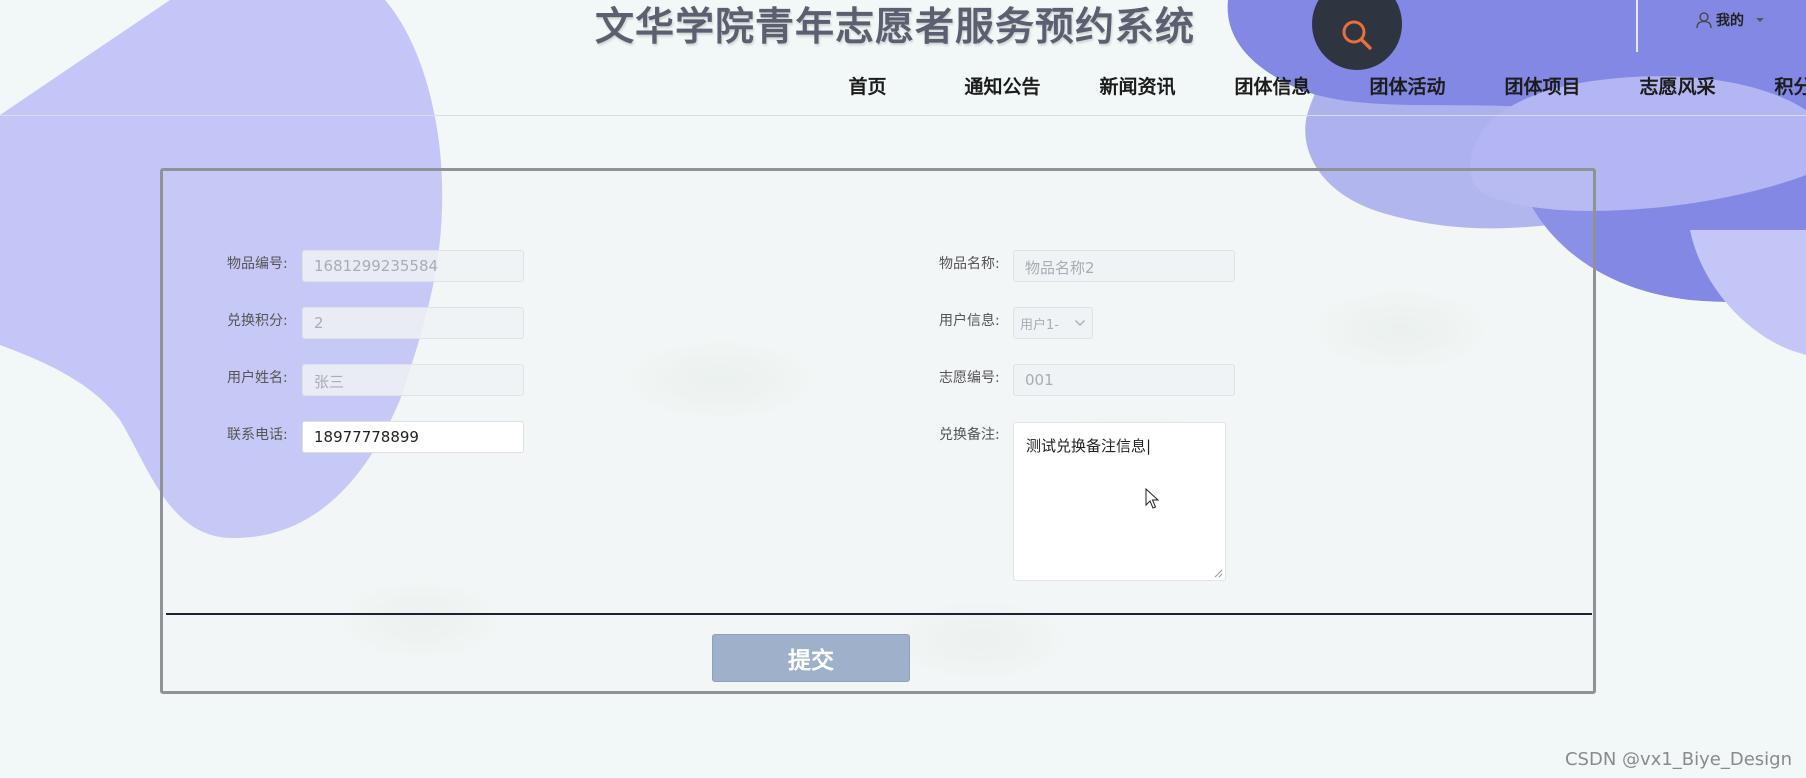 The width and height of the screenshot is (1806, 778). What do you see at coordinates (1637, 26) in the screenshot?
I see `header-separator` at bounding box center [1637, 26].